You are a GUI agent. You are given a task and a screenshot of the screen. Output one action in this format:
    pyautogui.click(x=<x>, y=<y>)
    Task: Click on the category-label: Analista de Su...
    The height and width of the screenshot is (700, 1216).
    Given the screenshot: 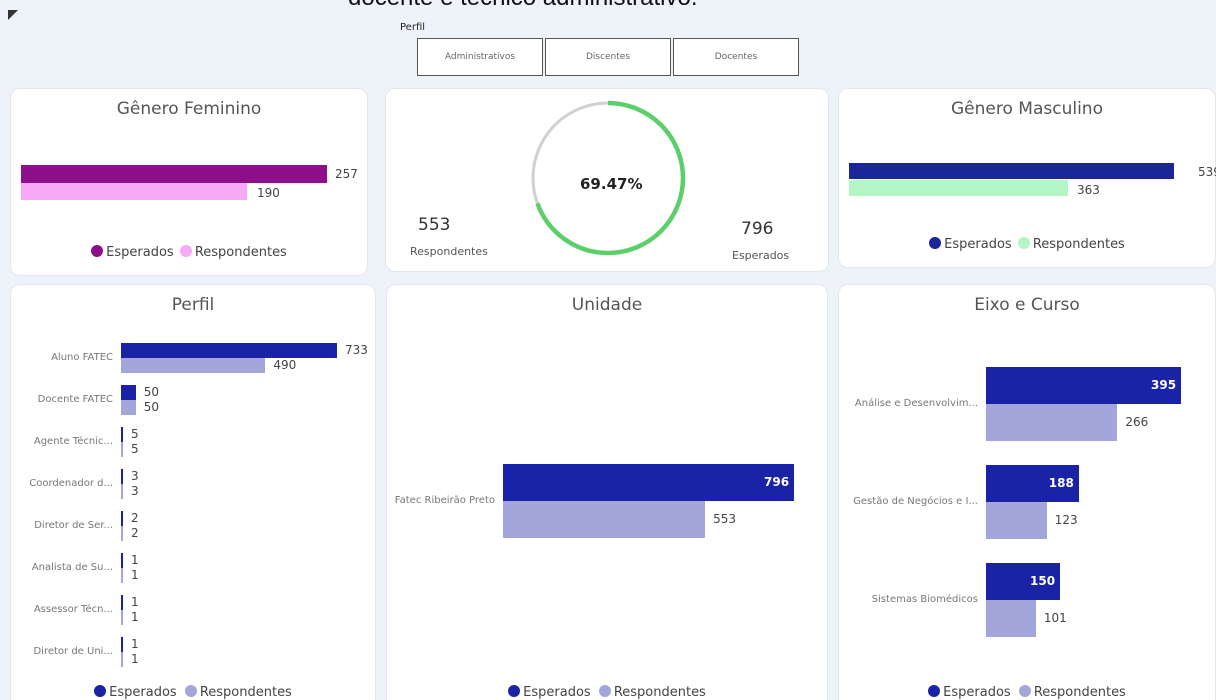 What is the action you would take?
    pyautogui.click(x=72, y=567)
    